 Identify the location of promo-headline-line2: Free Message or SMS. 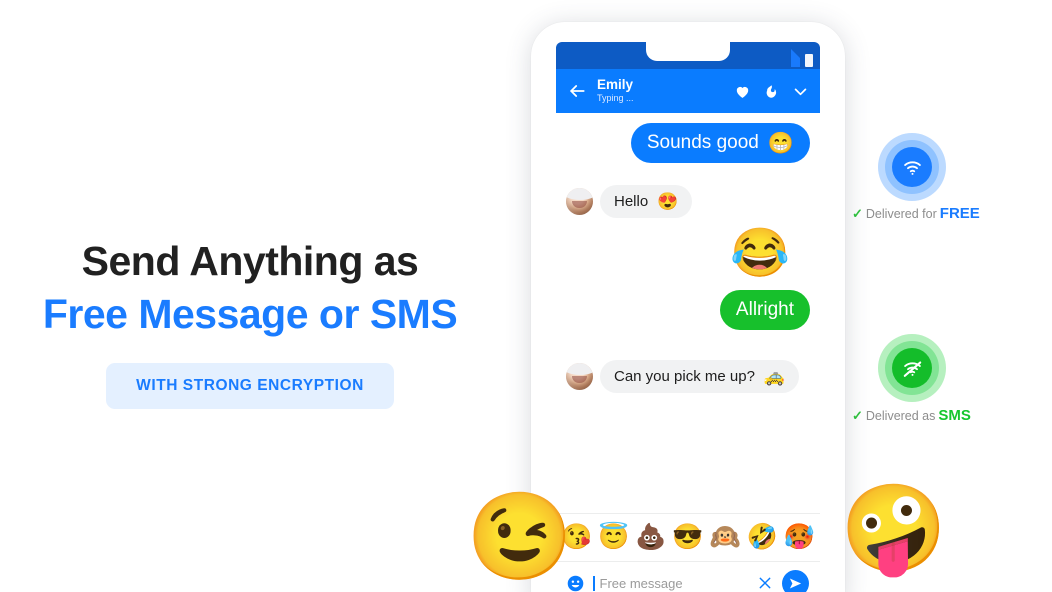
(250, 314).